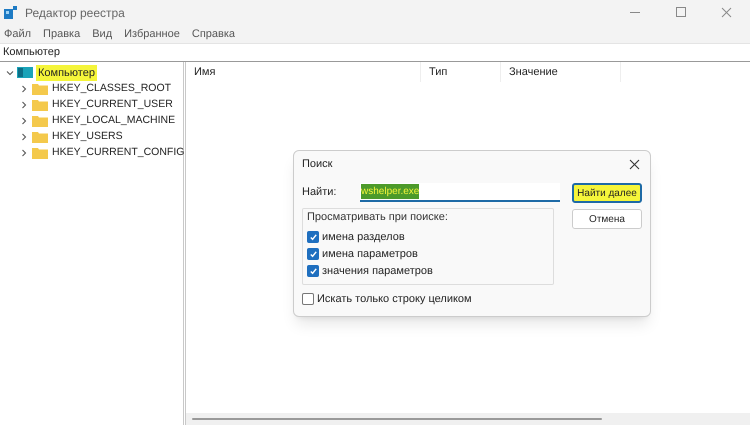 The width and height of the screenshot is (750, 425). What do you see at coordinates (378, 217) in the screenshot?
I see `group-title: Просматривать при поиске:` at bounding box center [378, 217].